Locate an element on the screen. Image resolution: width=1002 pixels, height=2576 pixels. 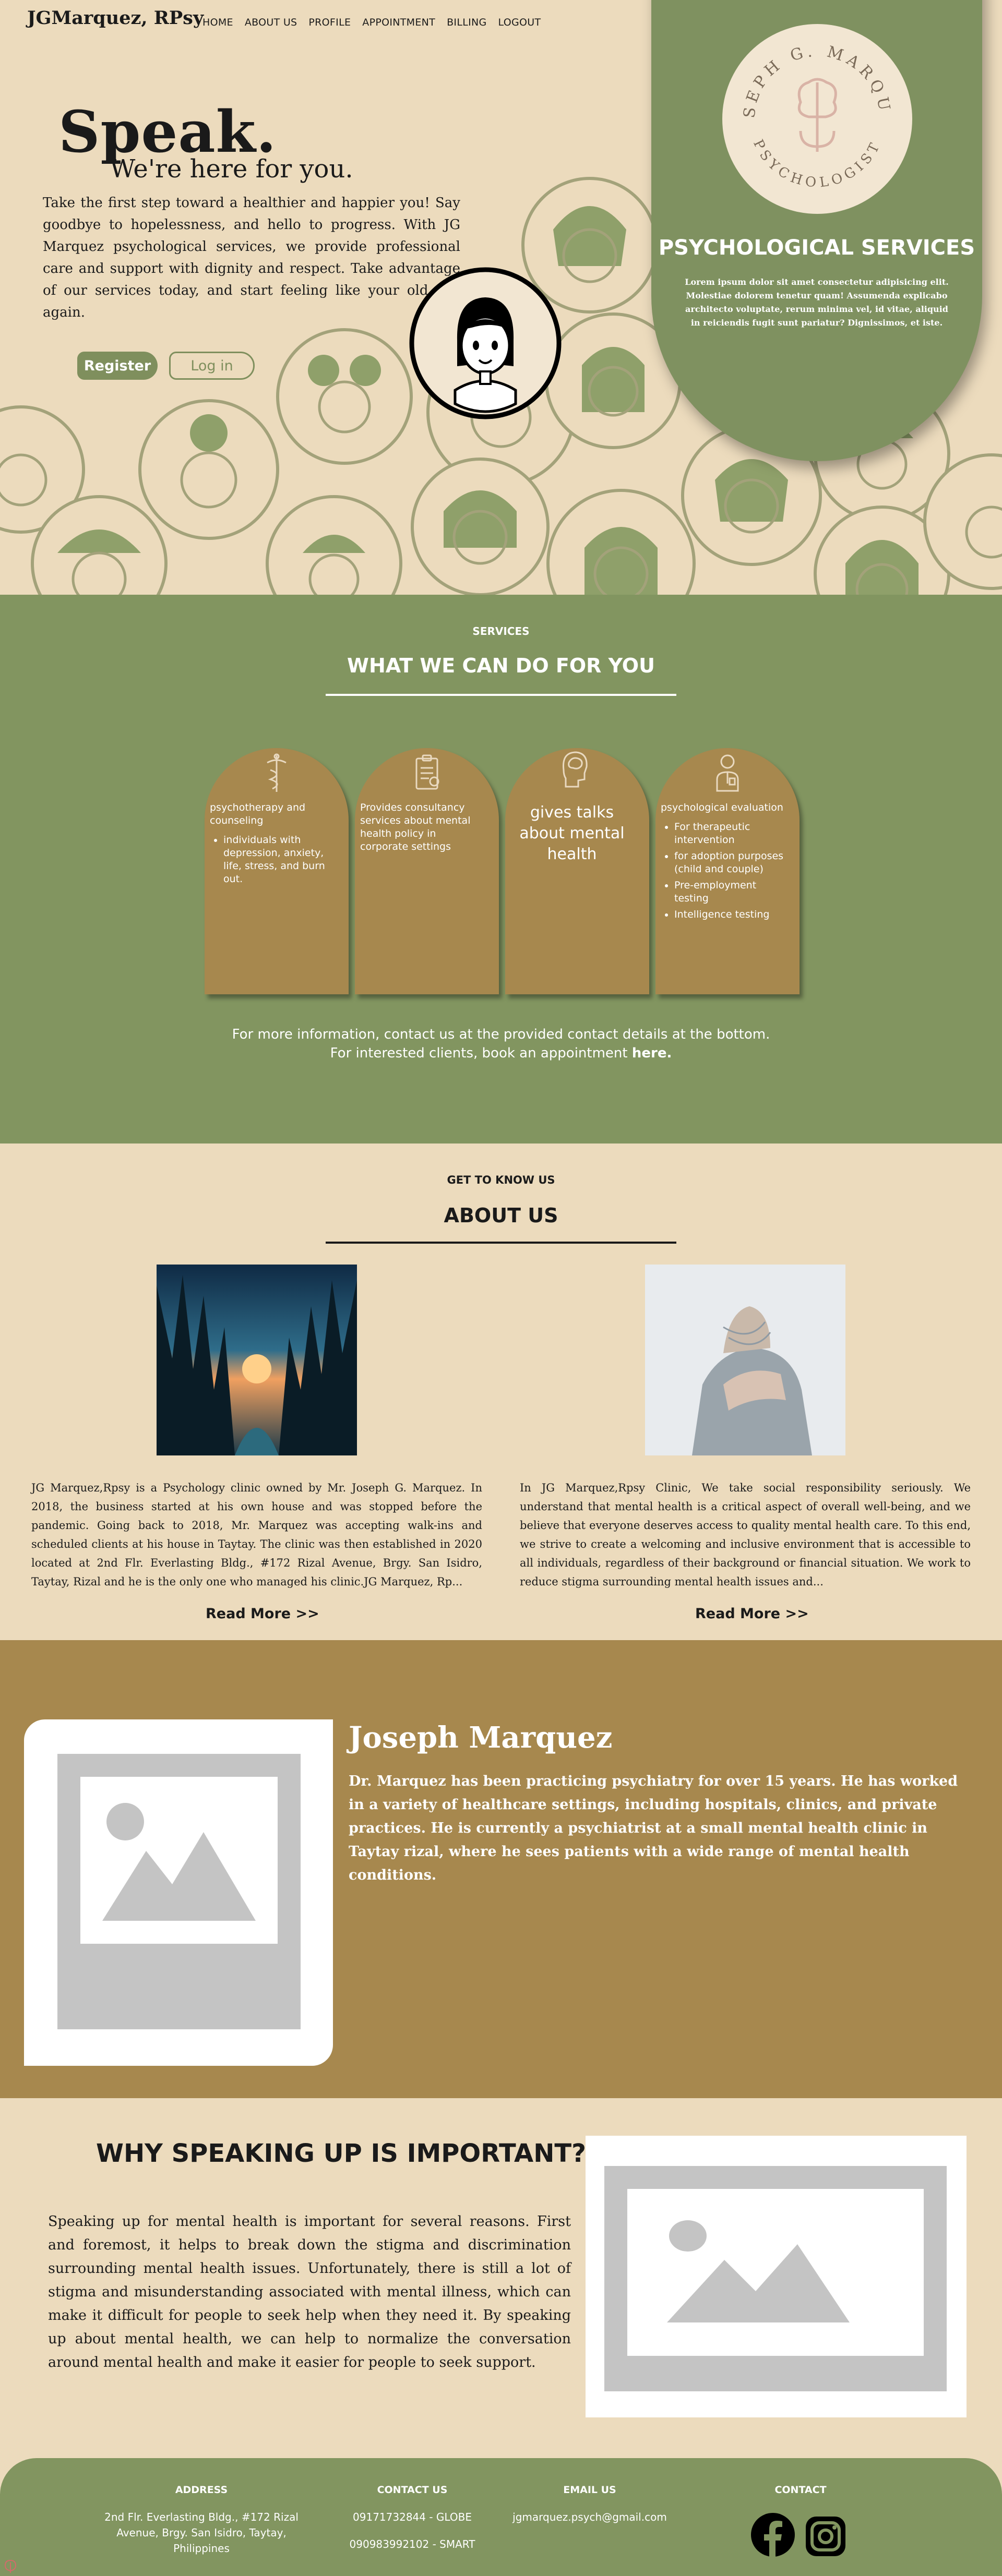
seal-name-text: JOSEPH G. MARQUEZ is located at coordinates (808, 71).